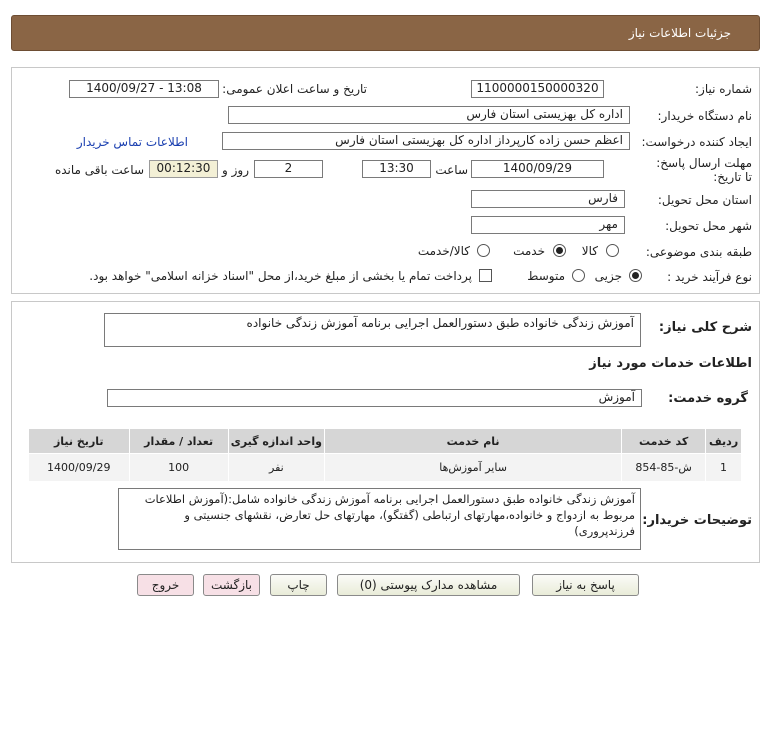 This screenshot has width=770, height=745. I want to click on process-radio-medium, so click(578, 275).